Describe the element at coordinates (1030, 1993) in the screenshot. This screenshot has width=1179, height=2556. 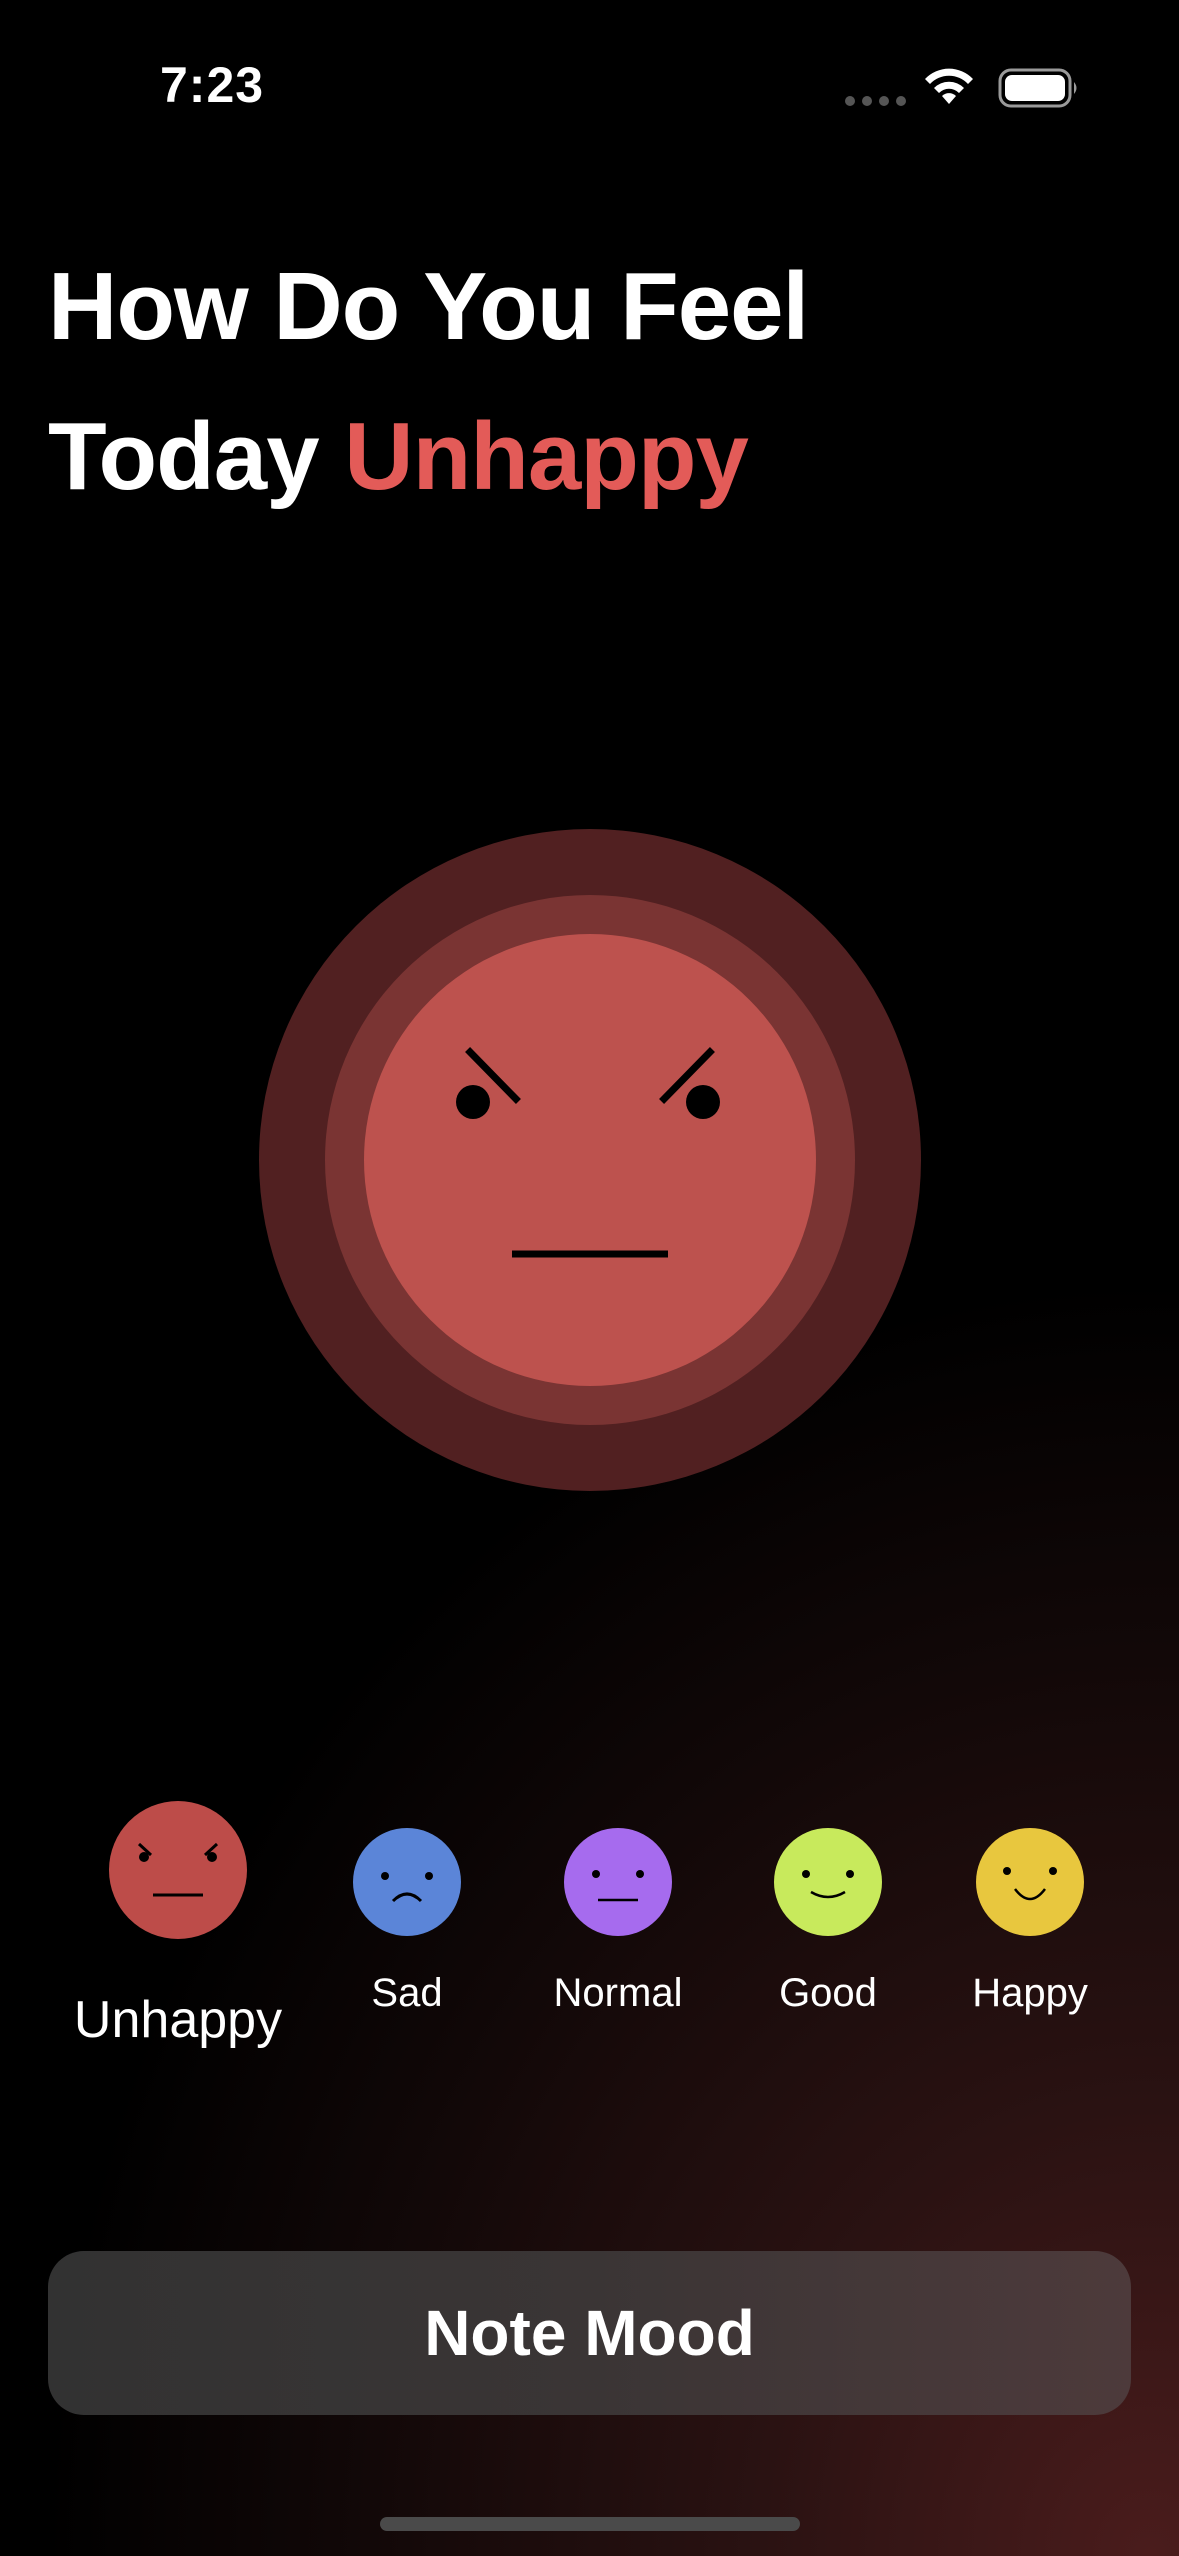
I see `mood-label-happy: Happy` at that location.